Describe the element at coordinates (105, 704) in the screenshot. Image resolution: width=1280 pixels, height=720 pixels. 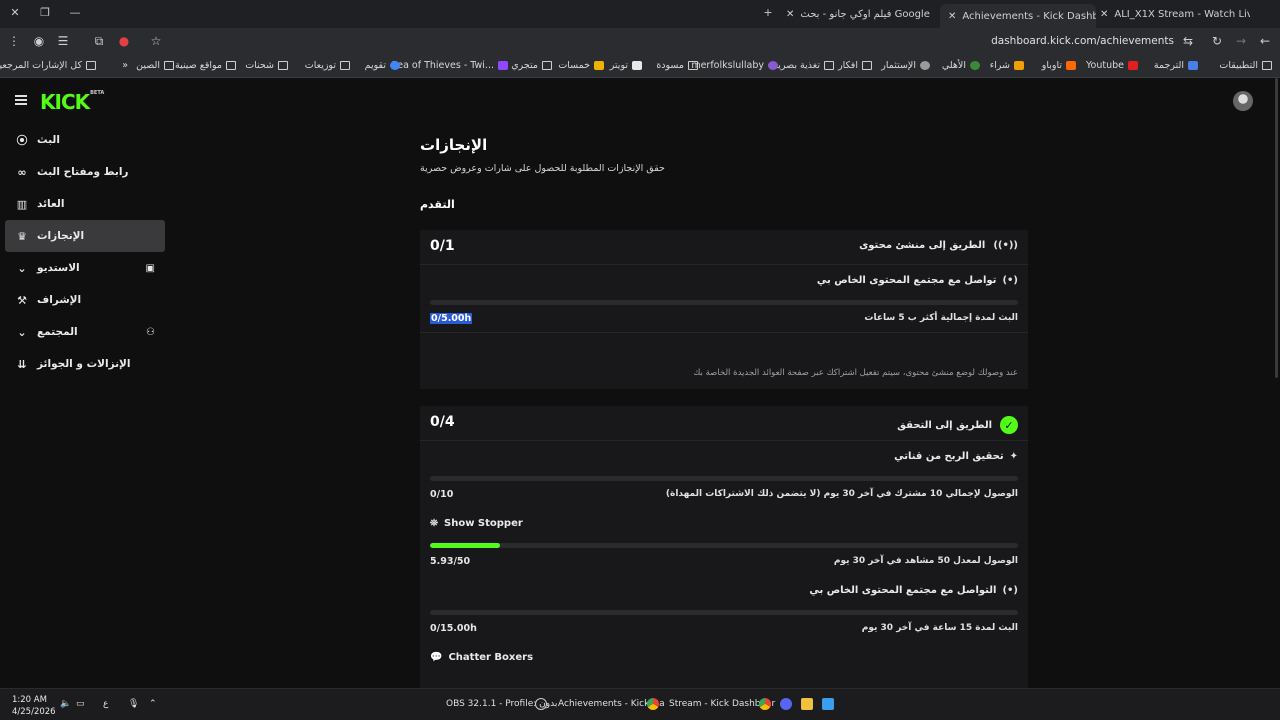
I see `language-indicator: ع` at that location.